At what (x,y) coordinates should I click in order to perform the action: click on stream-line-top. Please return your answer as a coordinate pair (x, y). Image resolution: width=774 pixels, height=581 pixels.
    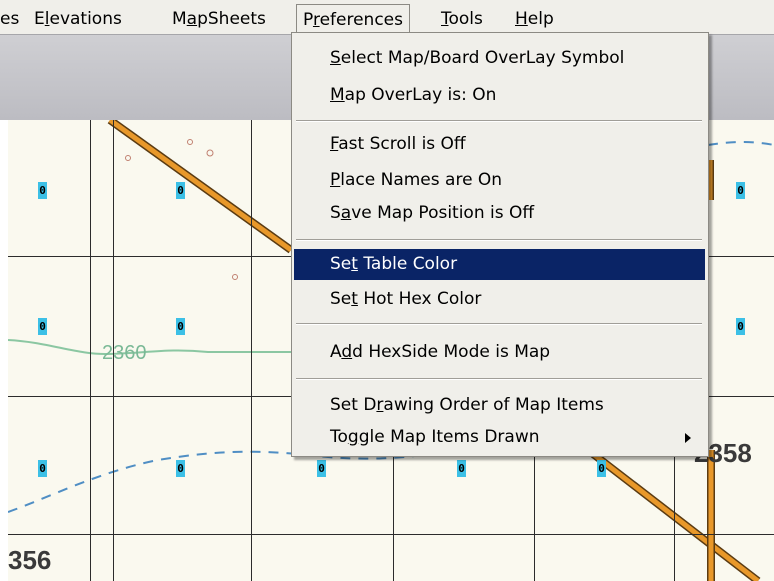
    Looking at the image, I should click on (740, 143).